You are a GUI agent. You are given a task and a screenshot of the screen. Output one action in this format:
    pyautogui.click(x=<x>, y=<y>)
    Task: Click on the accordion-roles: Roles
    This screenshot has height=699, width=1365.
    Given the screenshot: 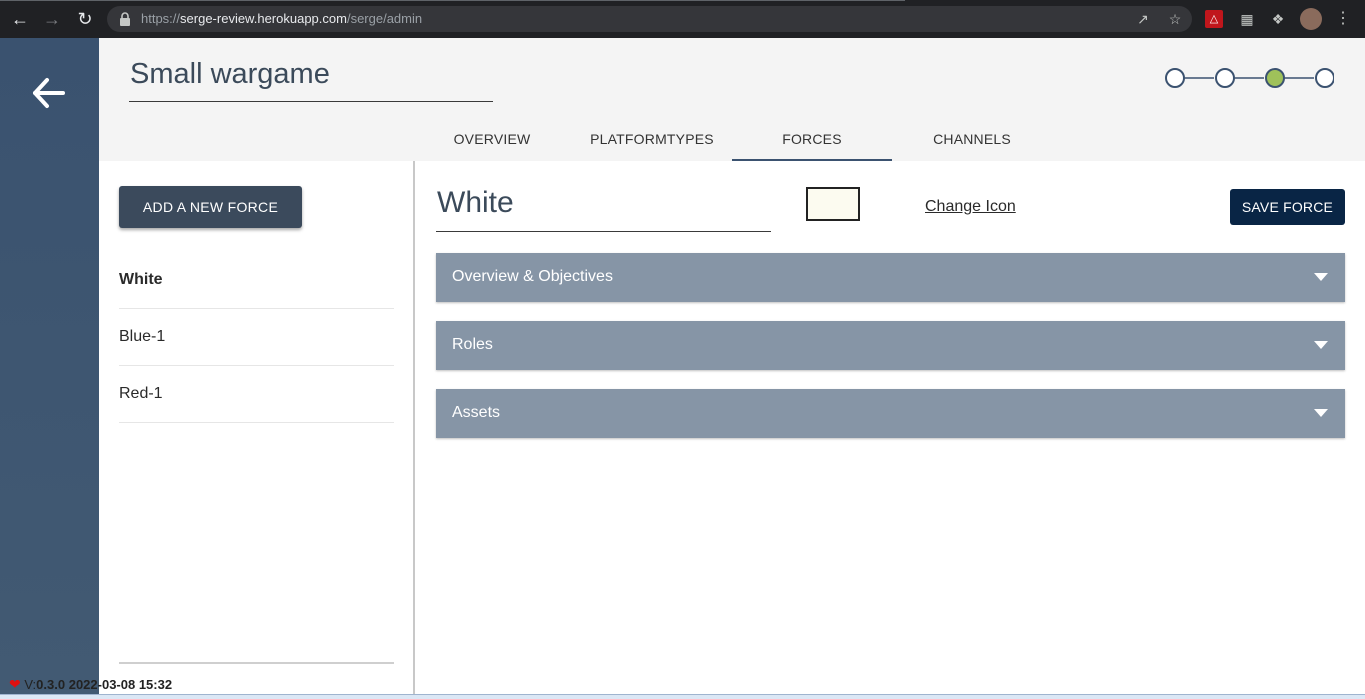 What is the action you would take?
    pyautogui.click(x=890, y=345)
    